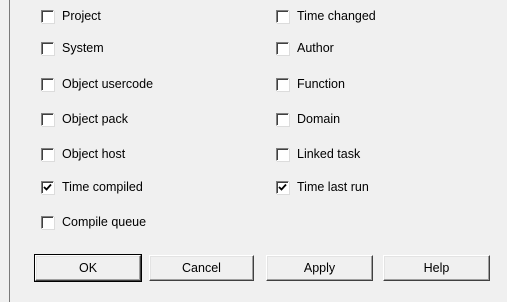 The image size is (507, 302). I want to click on object-pack-label: Object pack, so click(95, 119).